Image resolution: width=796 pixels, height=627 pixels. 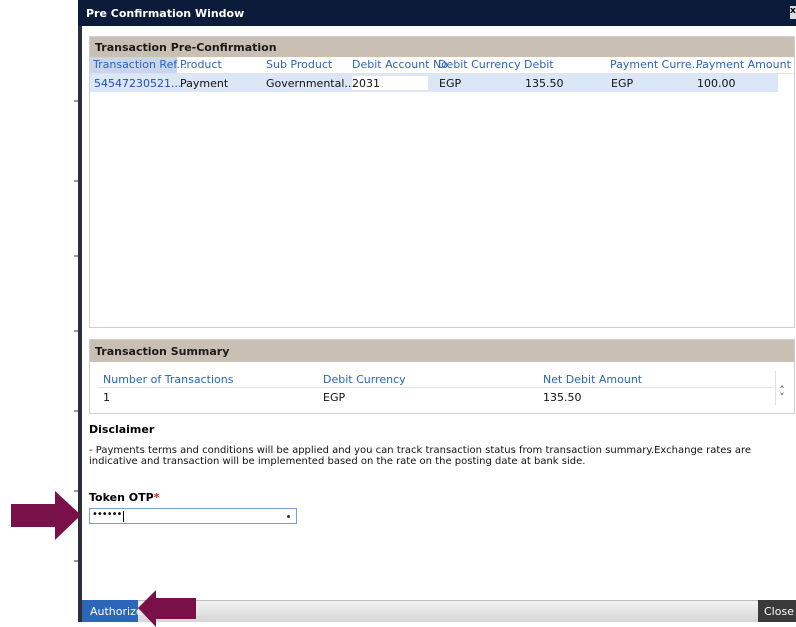 What do you see at coordinates (442, 47) in the screenshot?
I see `pre-confirmation-heading: Transaction Pre-Confirmation` at bounding box center [442, 47].